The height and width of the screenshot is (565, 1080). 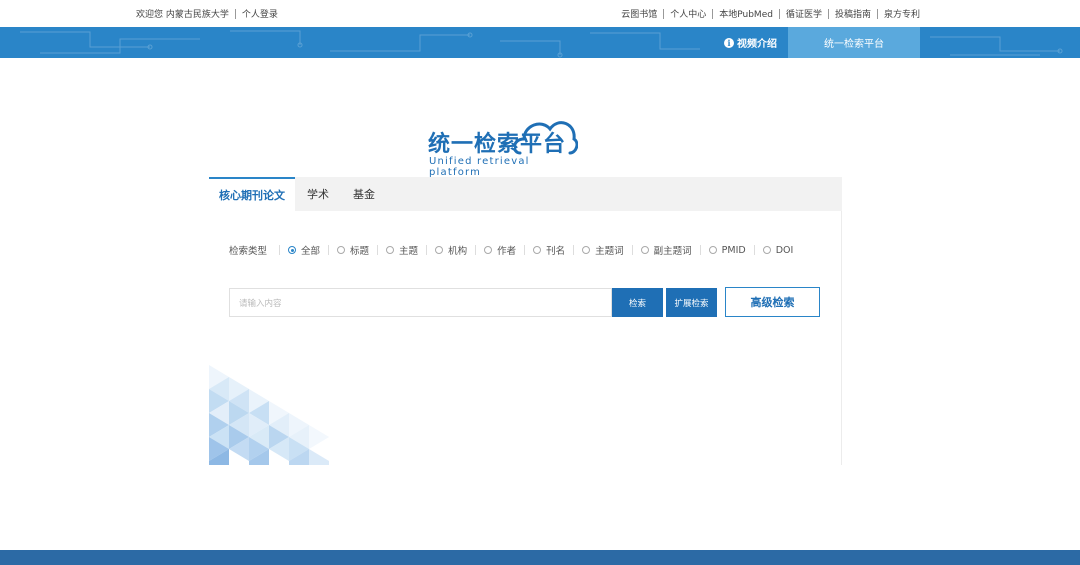 I want to click on search-type-journal: 刊名, so click(x=549, y=250).